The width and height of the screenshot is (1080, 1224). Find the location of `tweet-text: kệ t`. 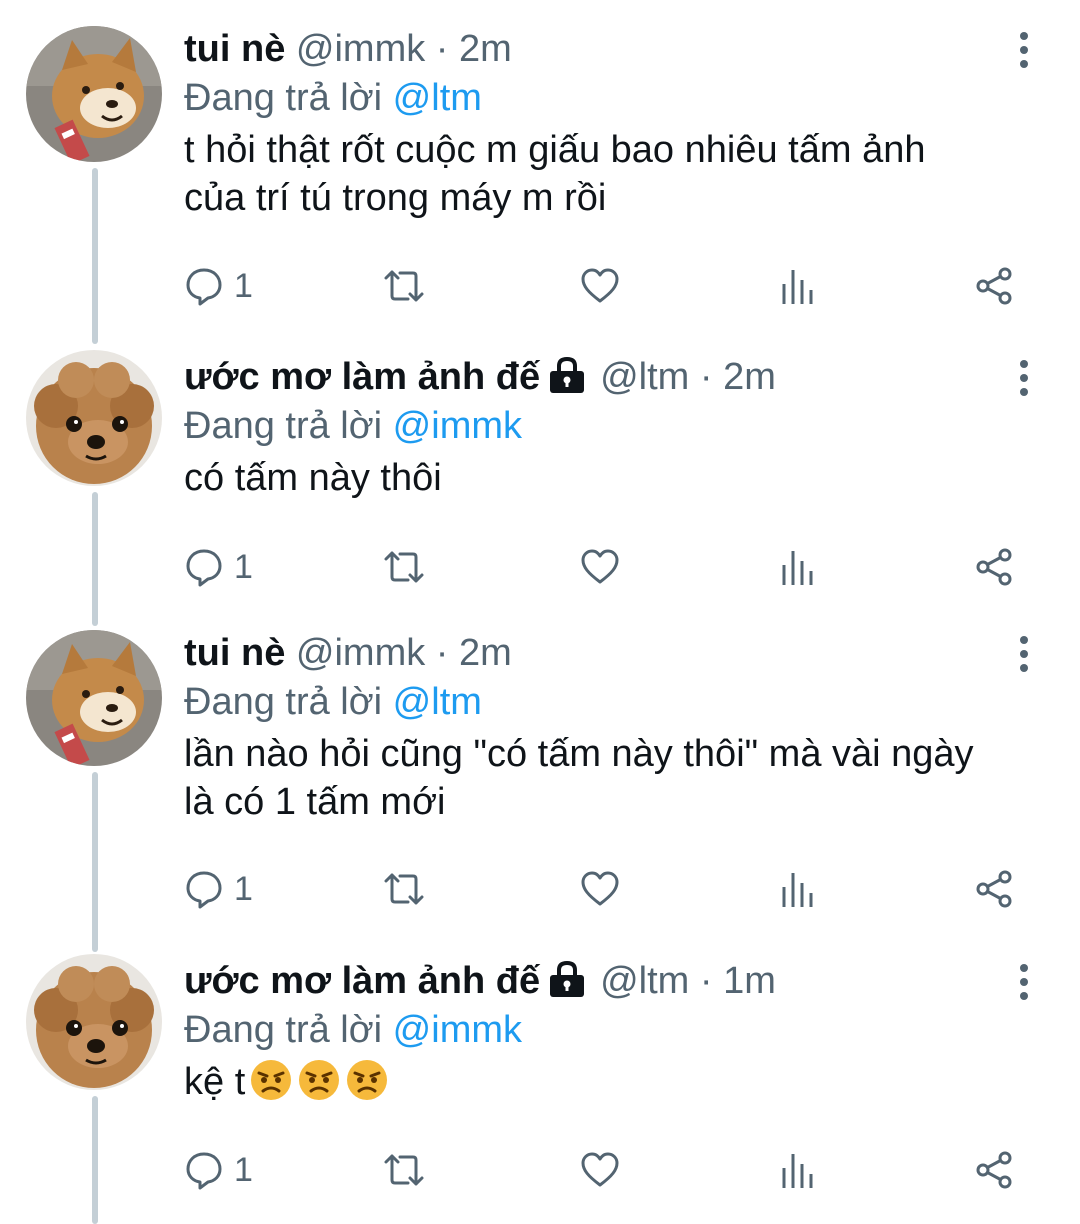

tweet-text: kệ t is located at coordinates (602, 1086).